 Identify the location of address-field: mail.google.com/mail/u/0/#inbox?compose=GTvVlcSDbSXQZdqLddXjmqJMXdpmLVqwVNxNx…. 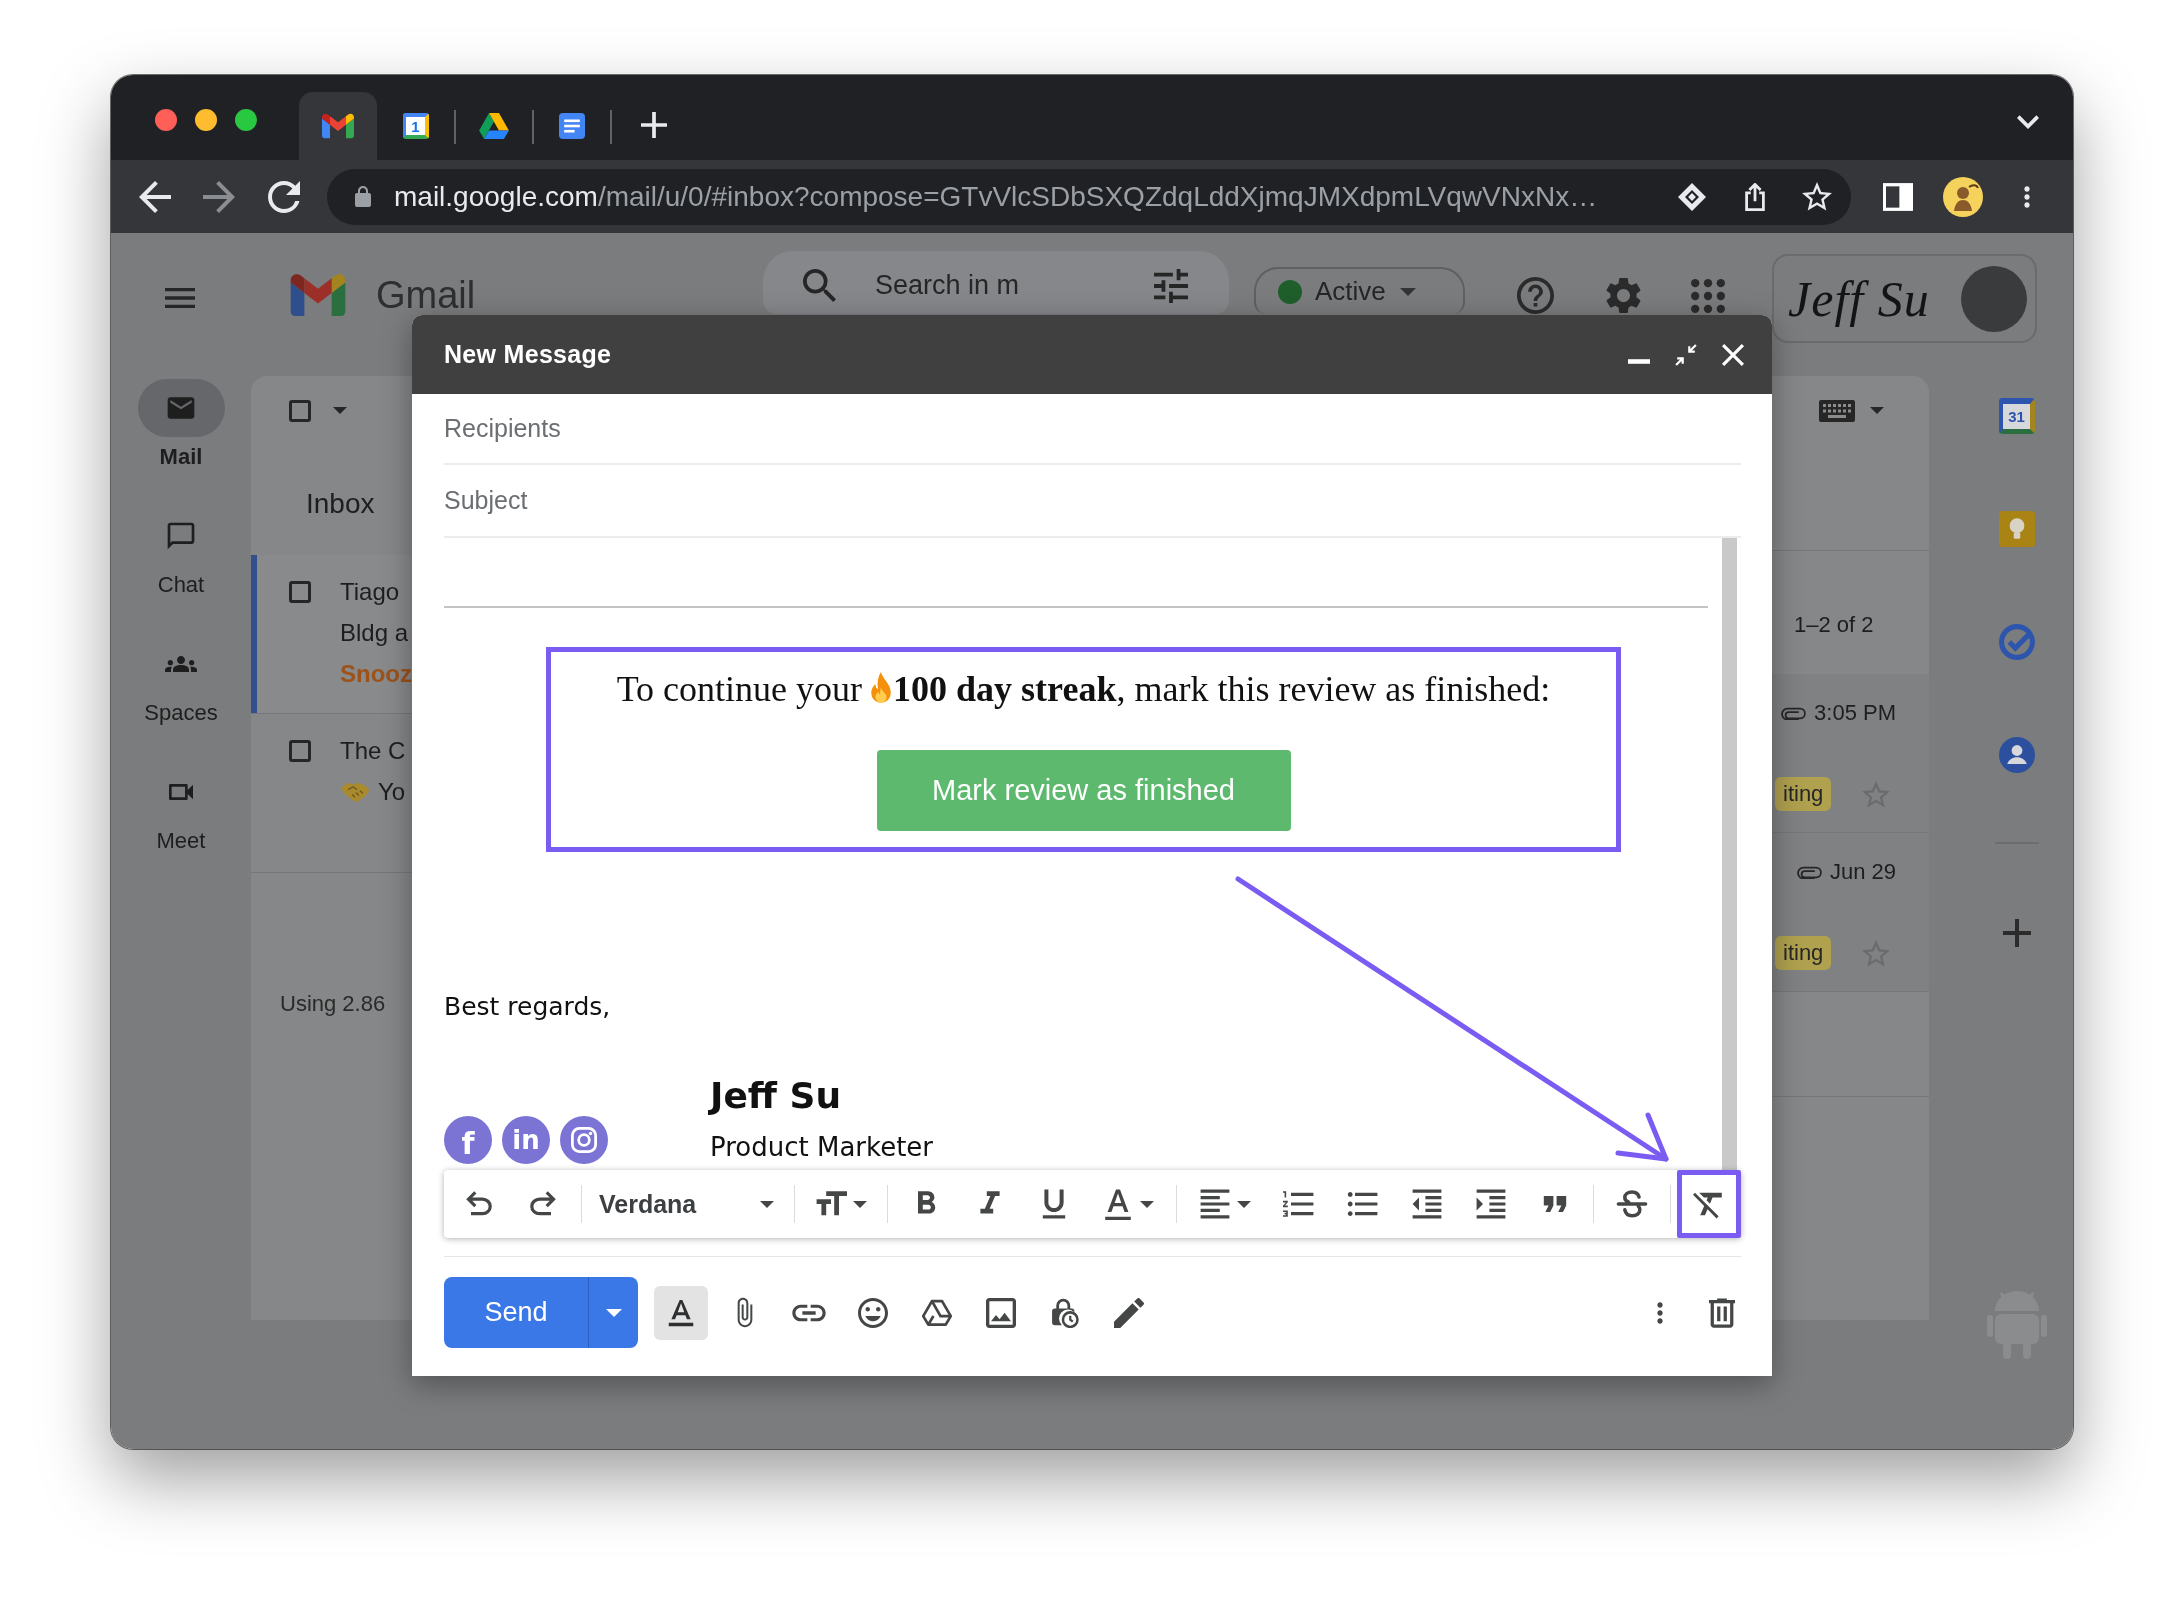
(1089, 196).